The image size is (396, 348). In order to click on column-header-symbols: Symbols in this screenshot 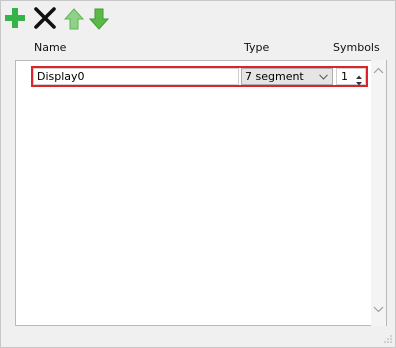, I will do `click(356, 47)`.